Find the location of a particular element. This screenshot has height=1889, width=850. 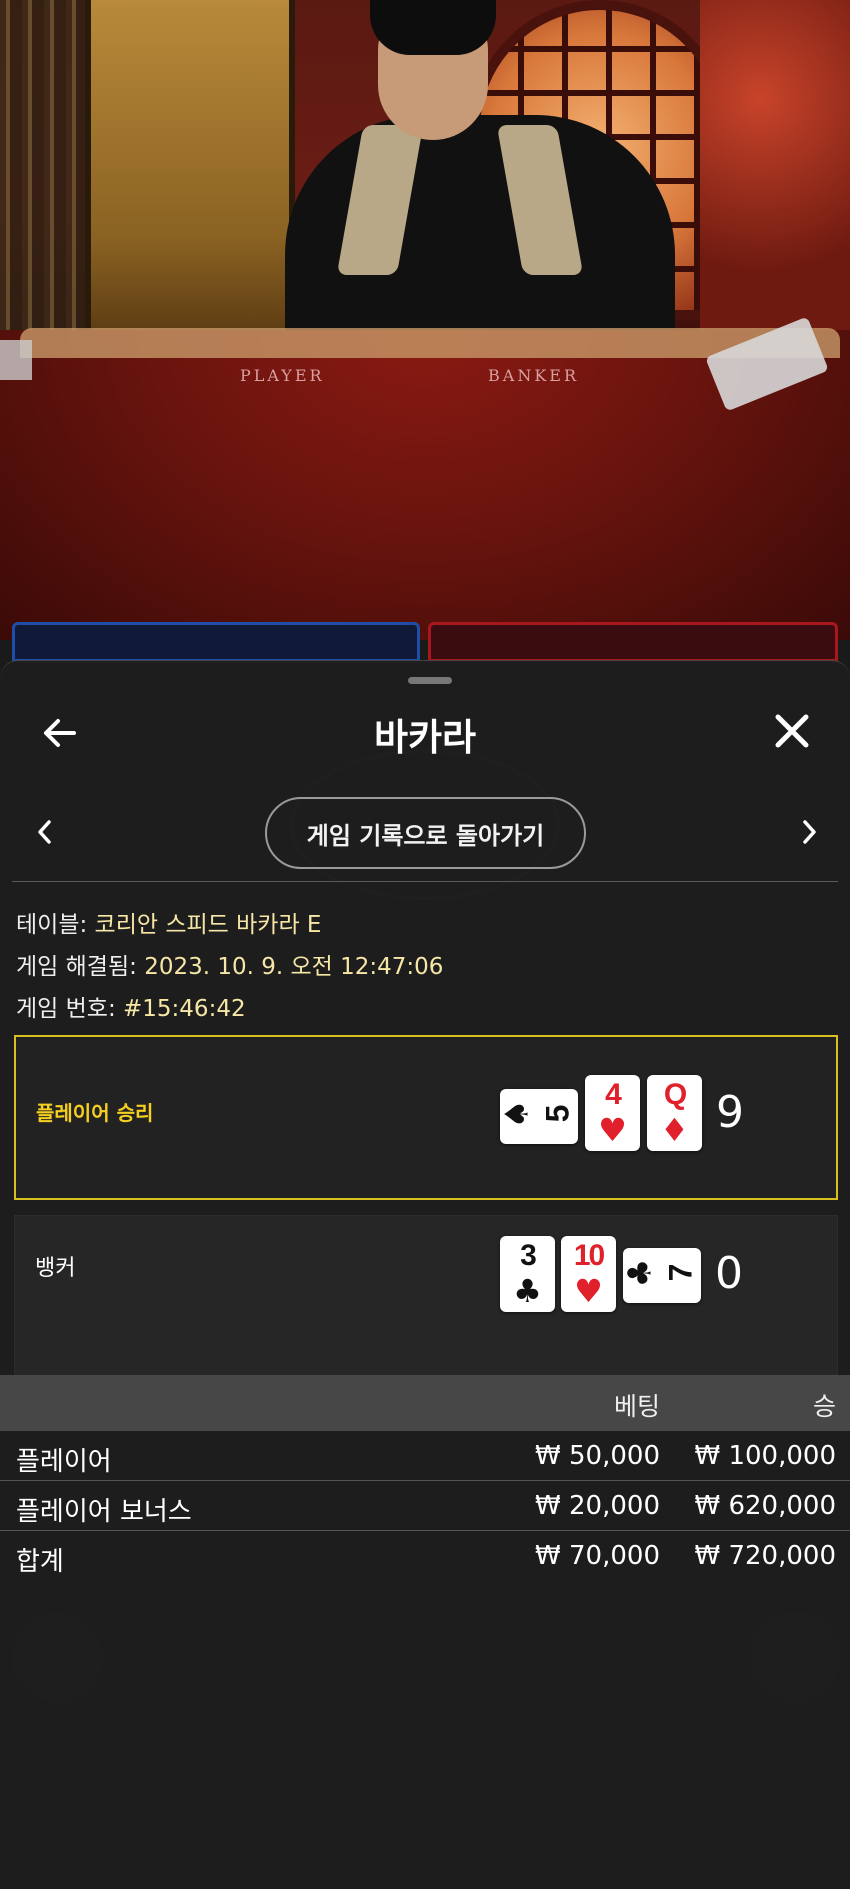

total-label: 합계 is located at coordinates (40, 1562).